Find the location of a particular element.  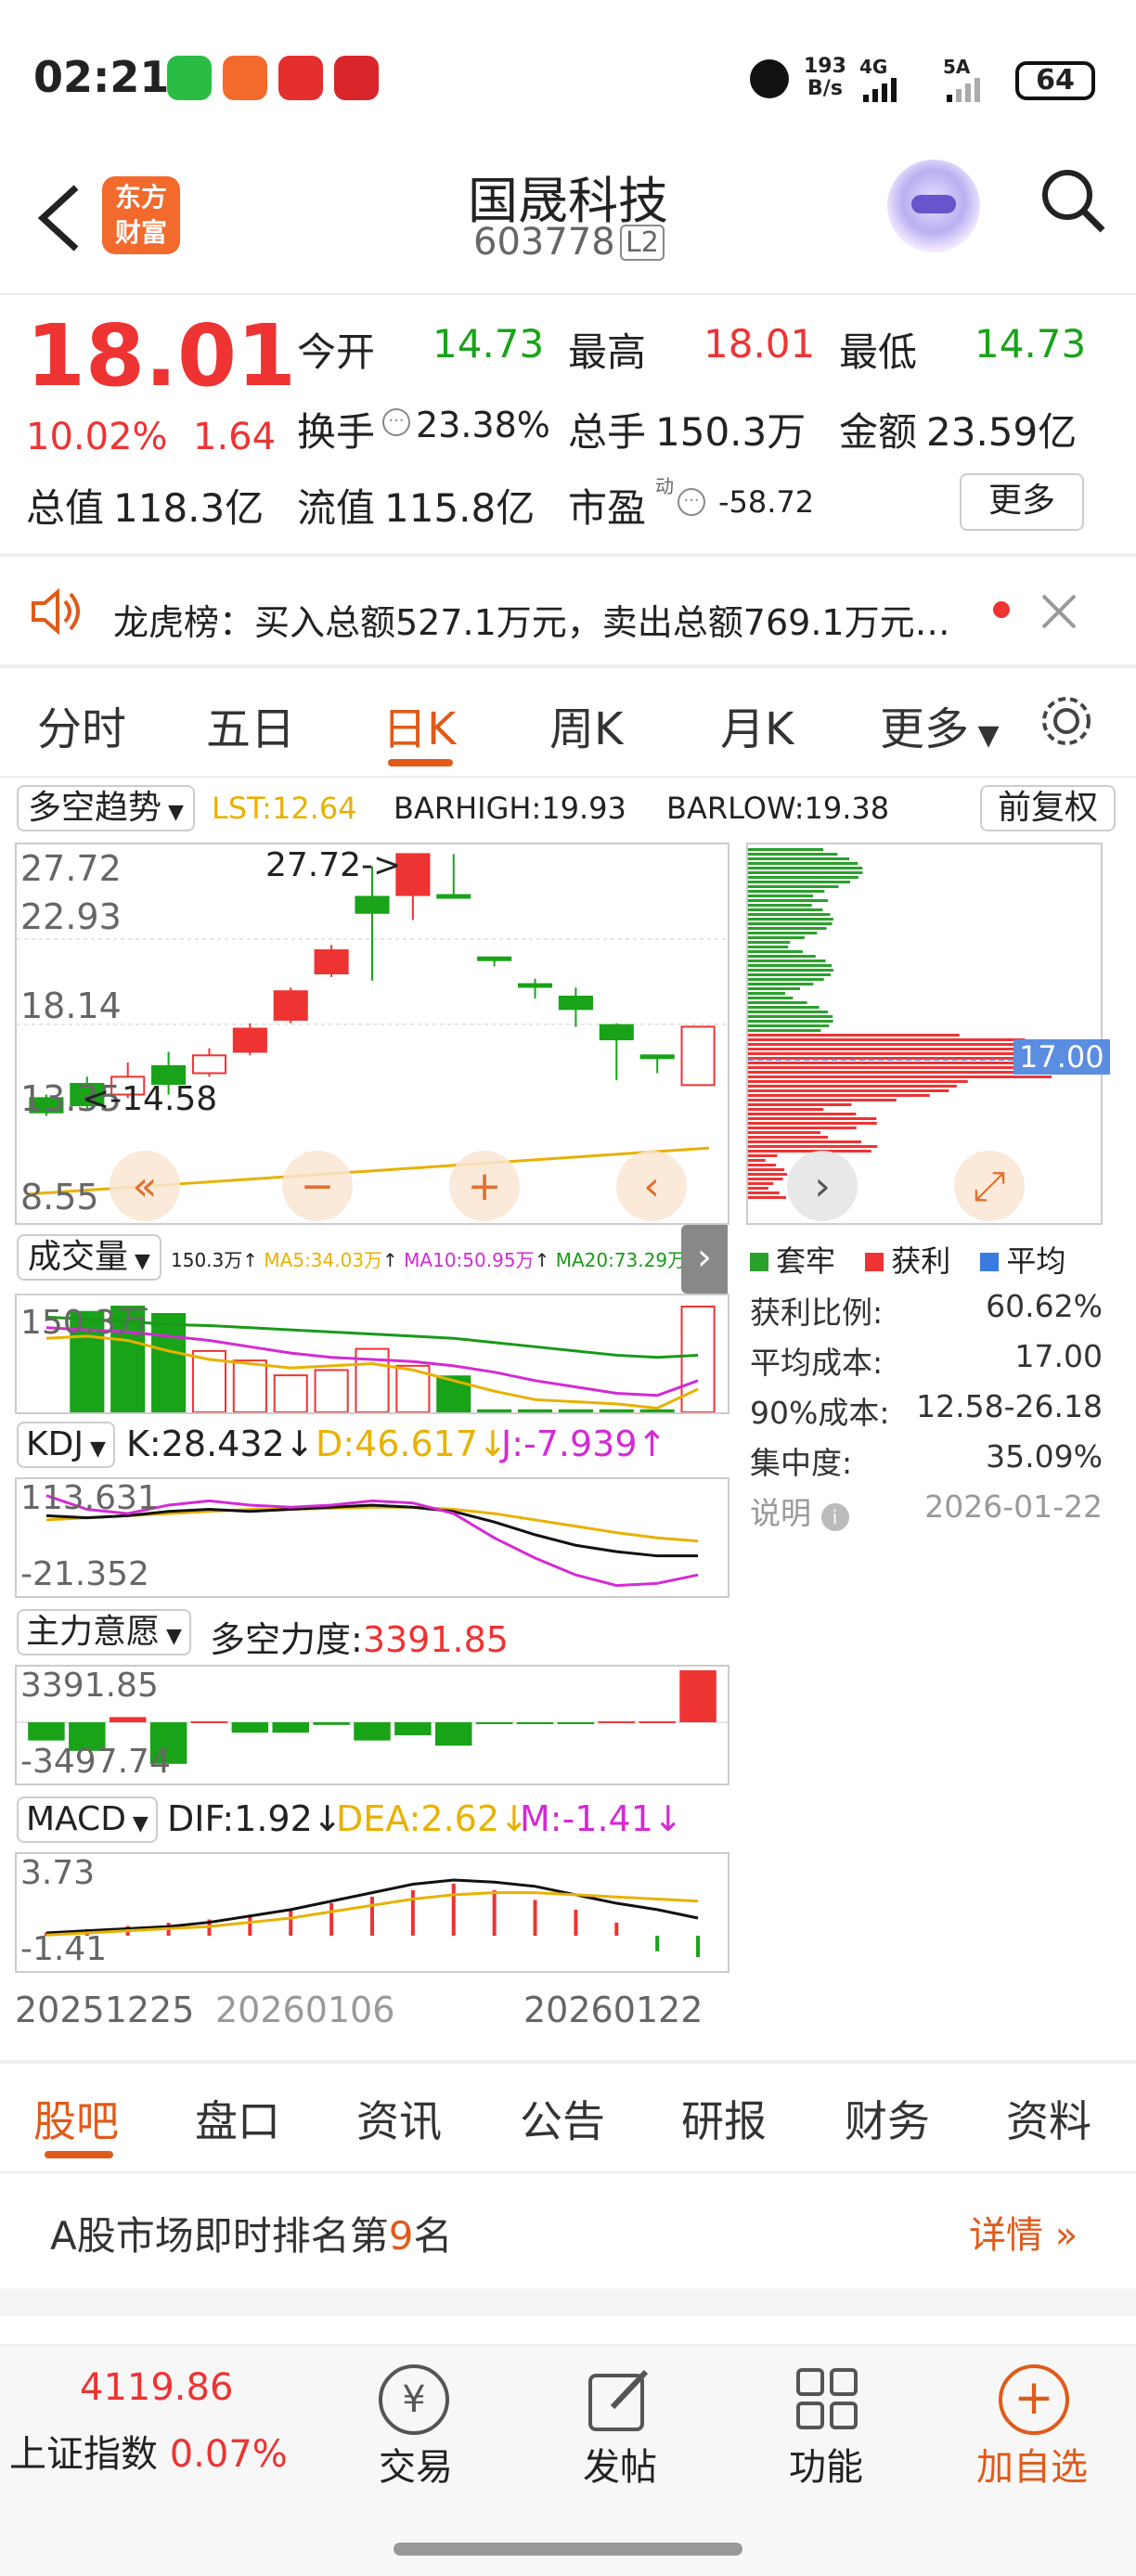

index-value: 4119.86 is located at coordinates (156, 2387).